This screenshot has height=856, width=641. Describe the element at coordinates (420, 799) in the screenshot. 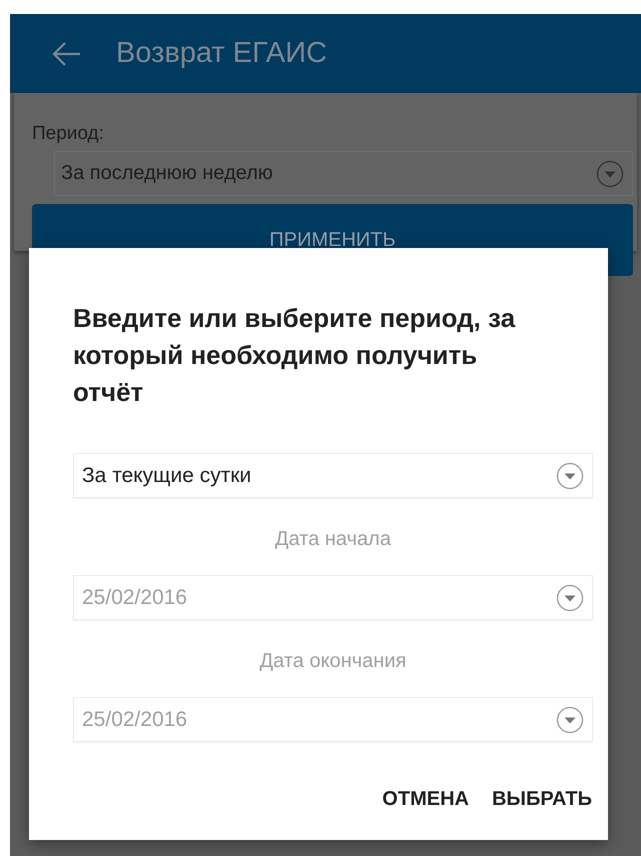

I see `cancel-button: ОТМЕНА` at that location.